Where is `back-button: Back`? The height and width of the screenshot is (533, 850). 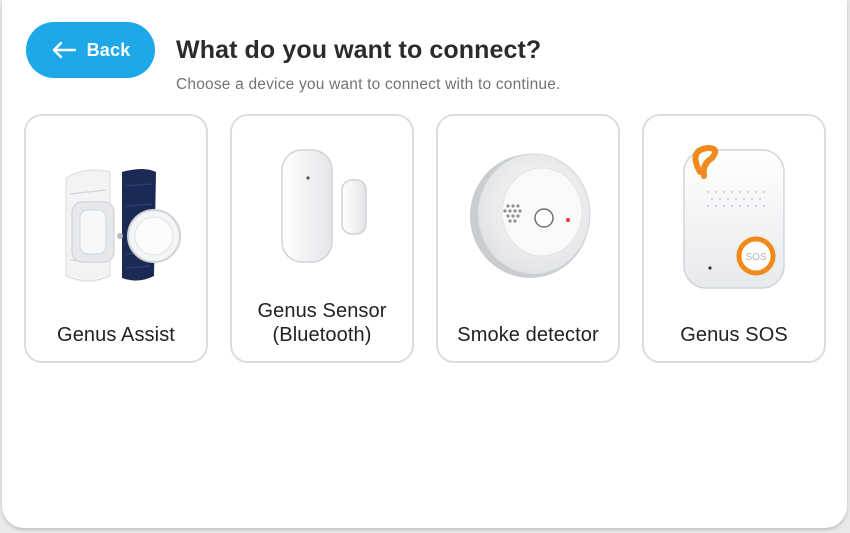 back-button: Back is located at coordinates (90, 50).